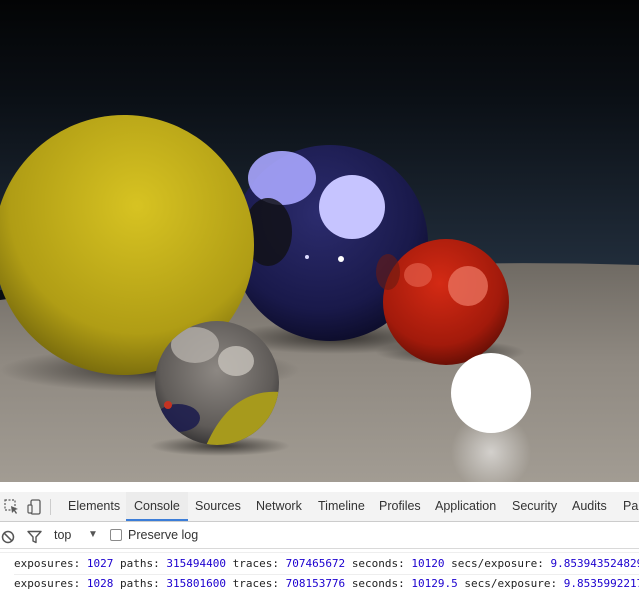 The image size is (639, 592). I want to click on log-value: 707465672, so click(315, 563).